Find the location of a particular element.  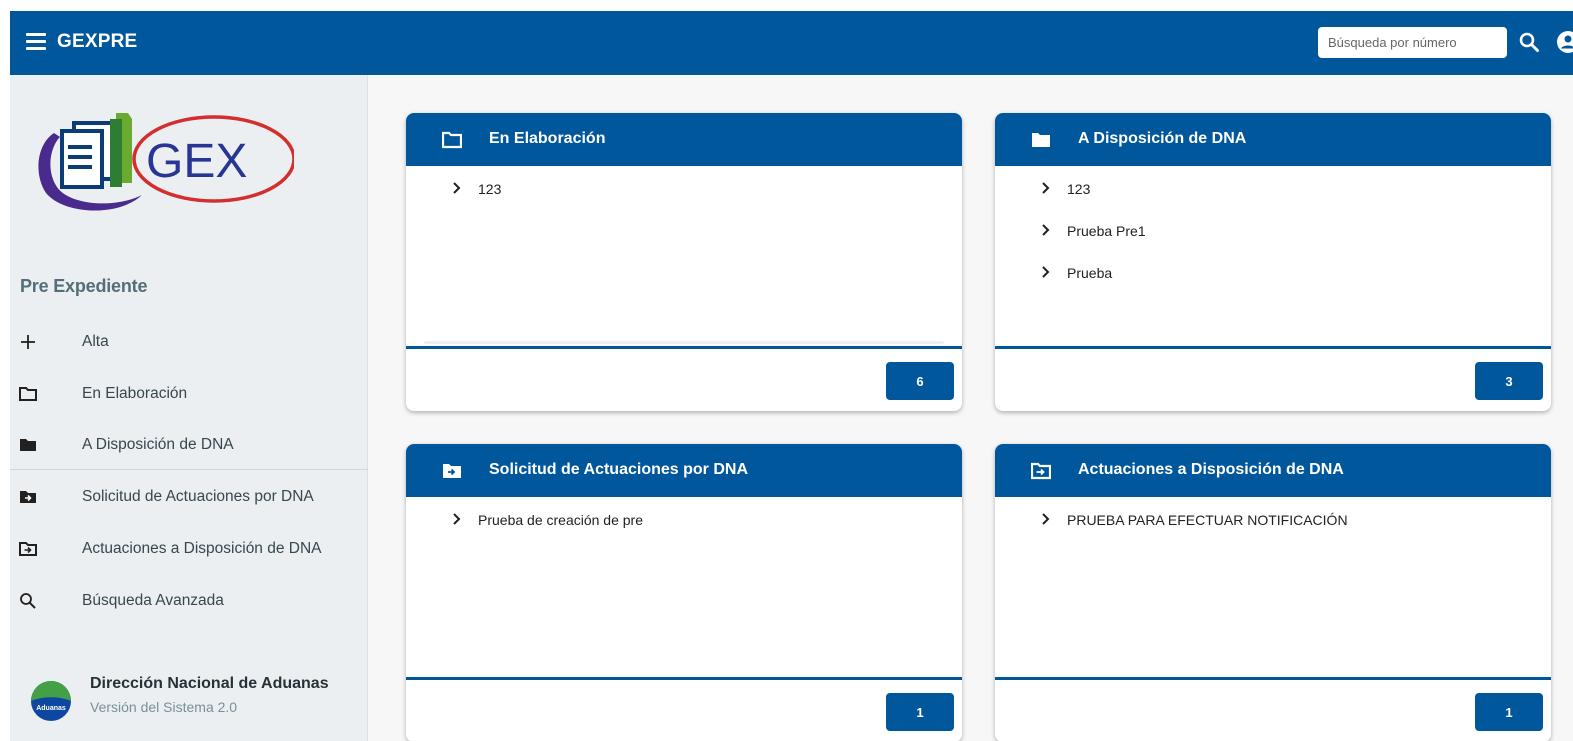

list-item-label: PRUEBA PARA EFECTUAR NOTIFICACIÓN is located at coordinates (1207, 520).